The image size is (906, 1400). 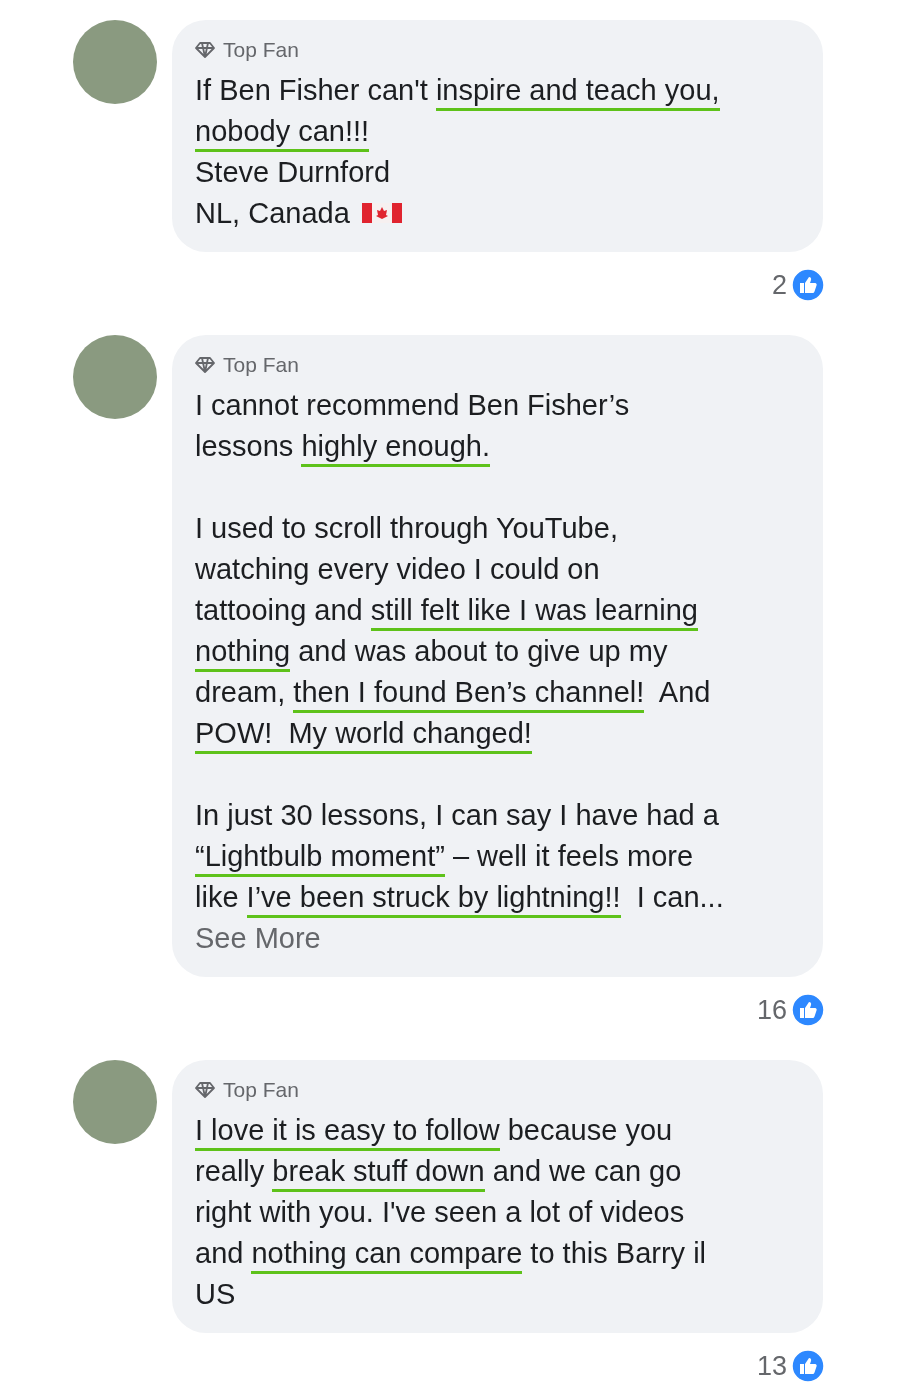 I want to click on comment-text-line: If Ben Fisher can't inspire and teach you,, so click(x=457, y=90).